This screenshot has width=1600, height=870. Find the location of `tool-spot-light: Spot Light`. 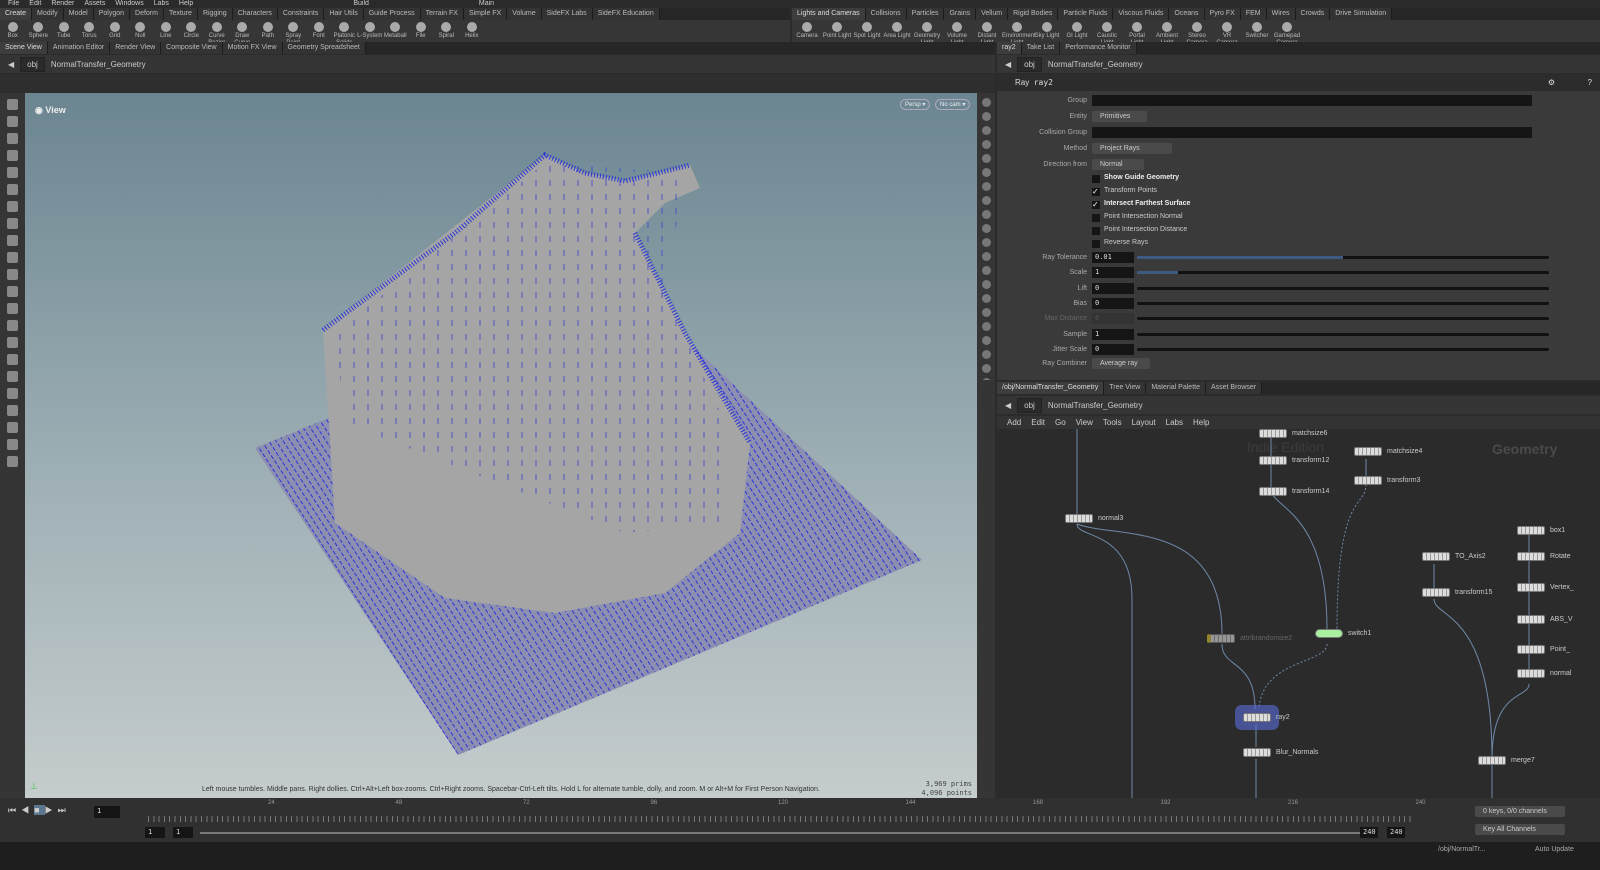

tool-spot-light: Spot Light is located at coordinates (867, 30).